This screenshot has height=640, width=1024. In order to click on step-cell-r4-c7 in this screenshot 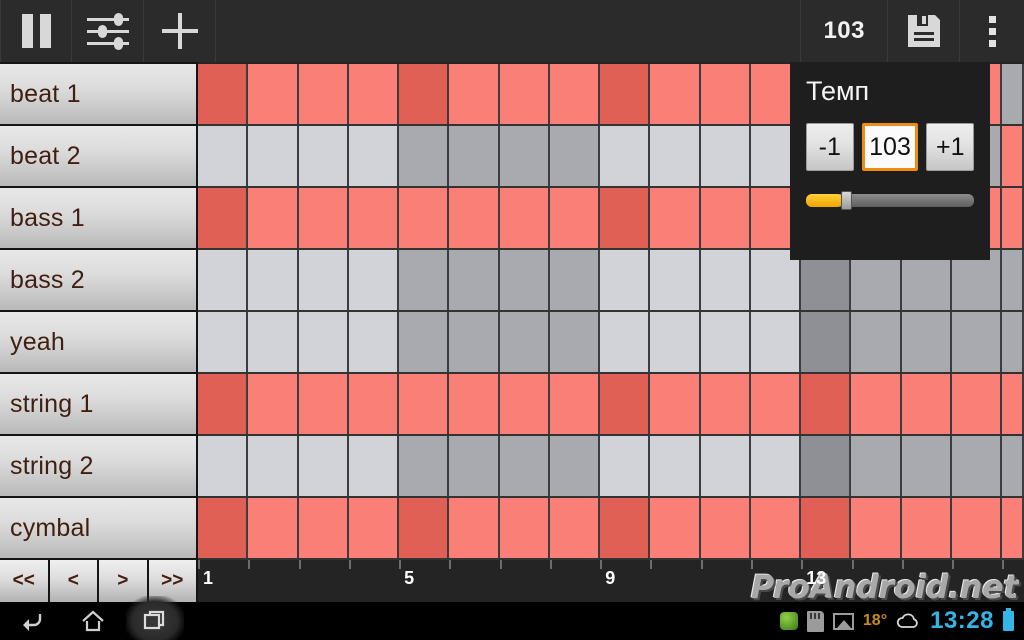, I will do `click(524, 280)`.